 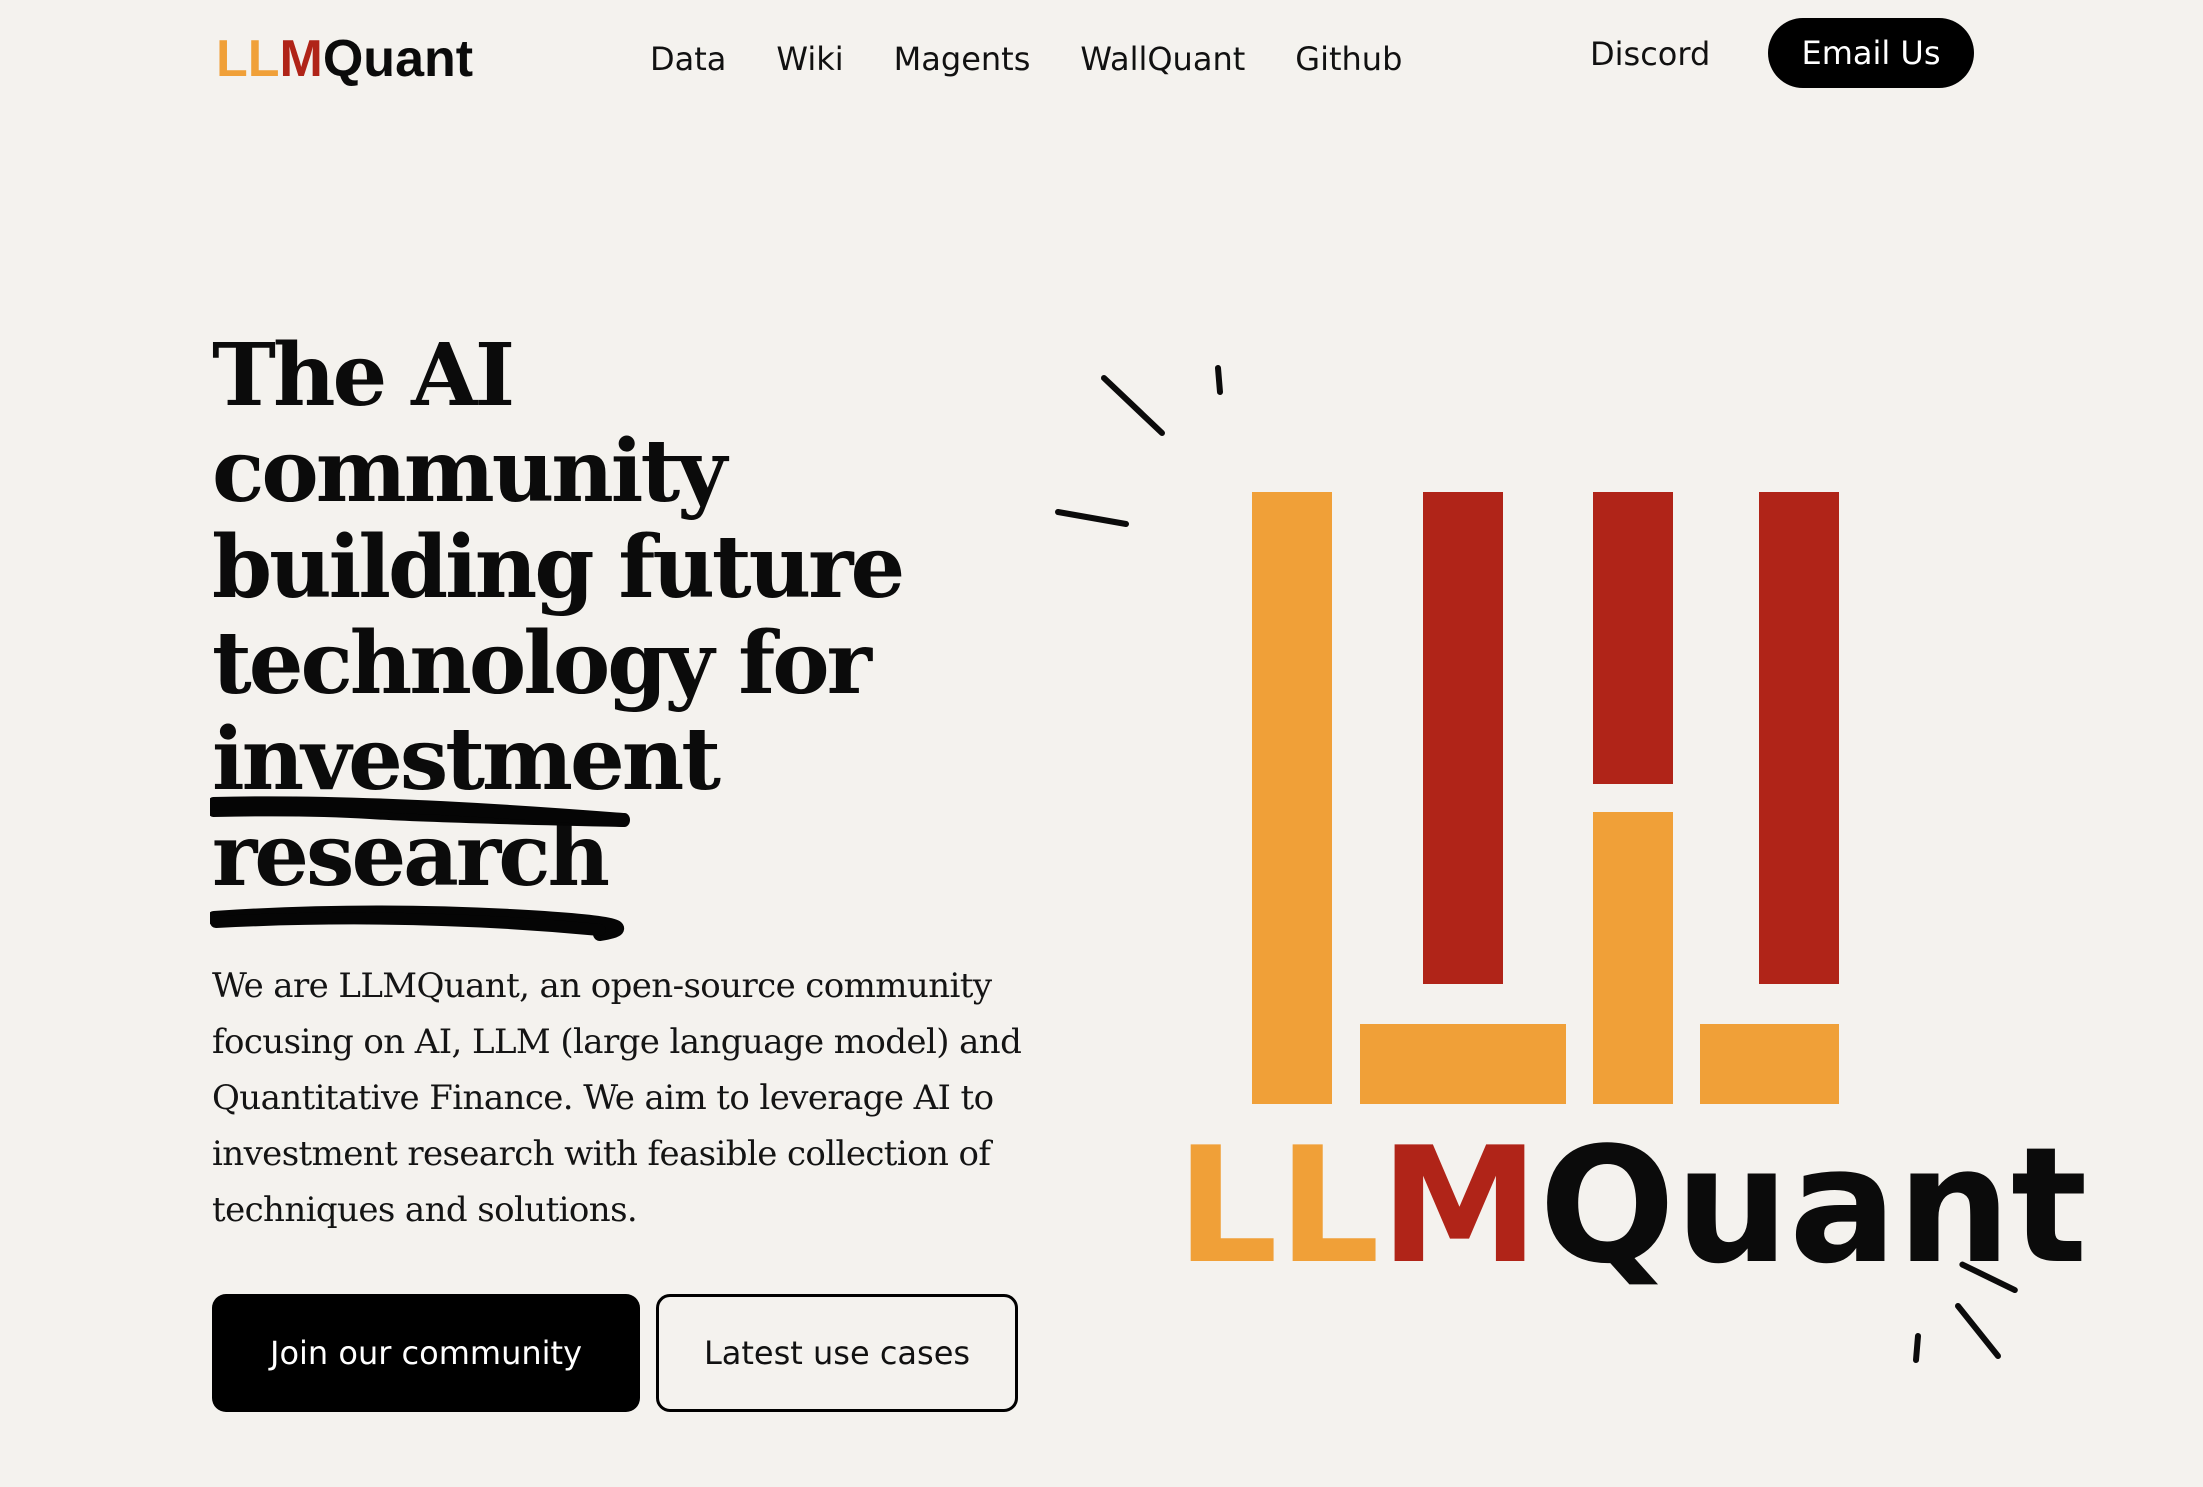 I want to click on logo-wordmark-quant: Quant, so click(x=1813, y=1205).